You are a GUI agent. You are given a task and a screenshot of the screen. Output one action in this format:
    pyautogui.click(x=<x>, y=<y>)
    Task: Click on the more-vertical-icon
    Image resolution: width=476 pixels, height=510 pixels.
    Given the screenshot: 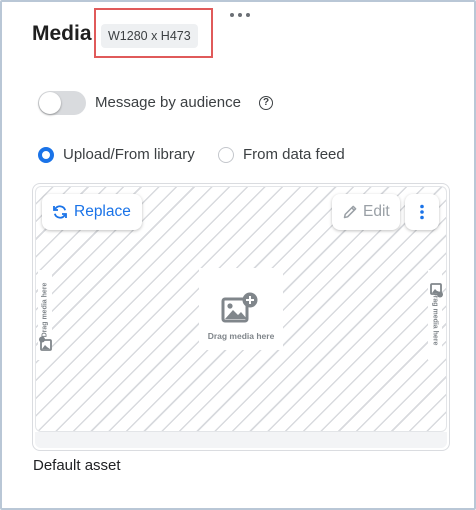 What is the action you would take?
    pyautogui.click(x=422, y=212)
    